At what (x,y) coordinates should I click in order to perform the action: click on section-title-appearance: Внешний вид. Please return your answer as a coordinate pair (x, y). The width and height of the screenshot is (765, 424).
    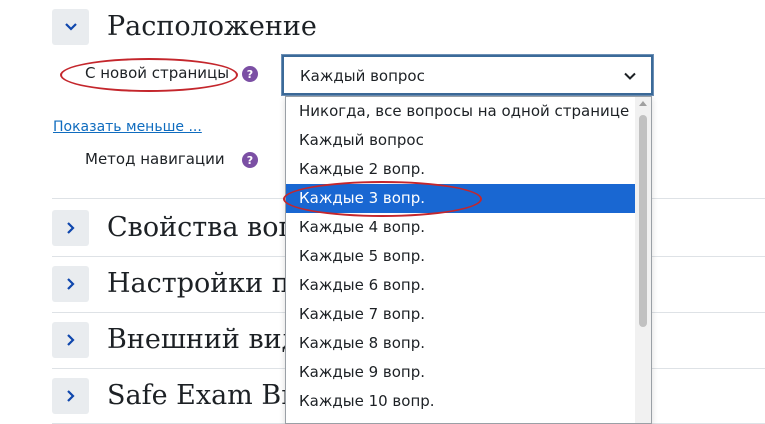
    Looking at the image, I should click on (203, 339).